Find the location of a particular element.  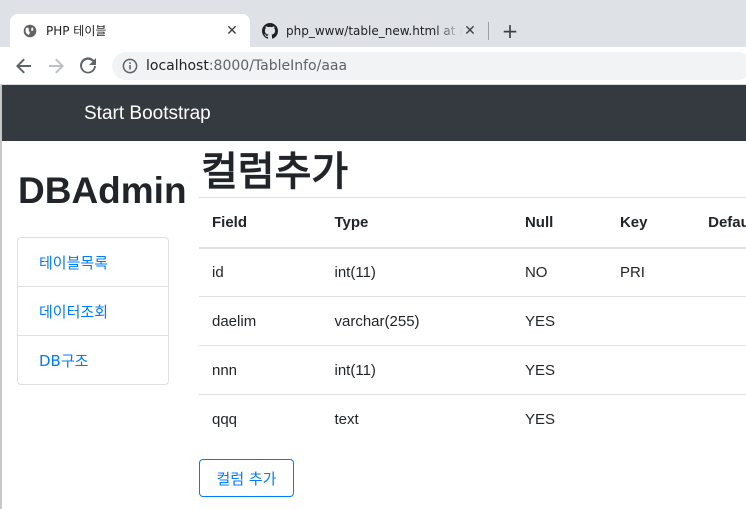

info-icon is located at coordinates (130, 66).